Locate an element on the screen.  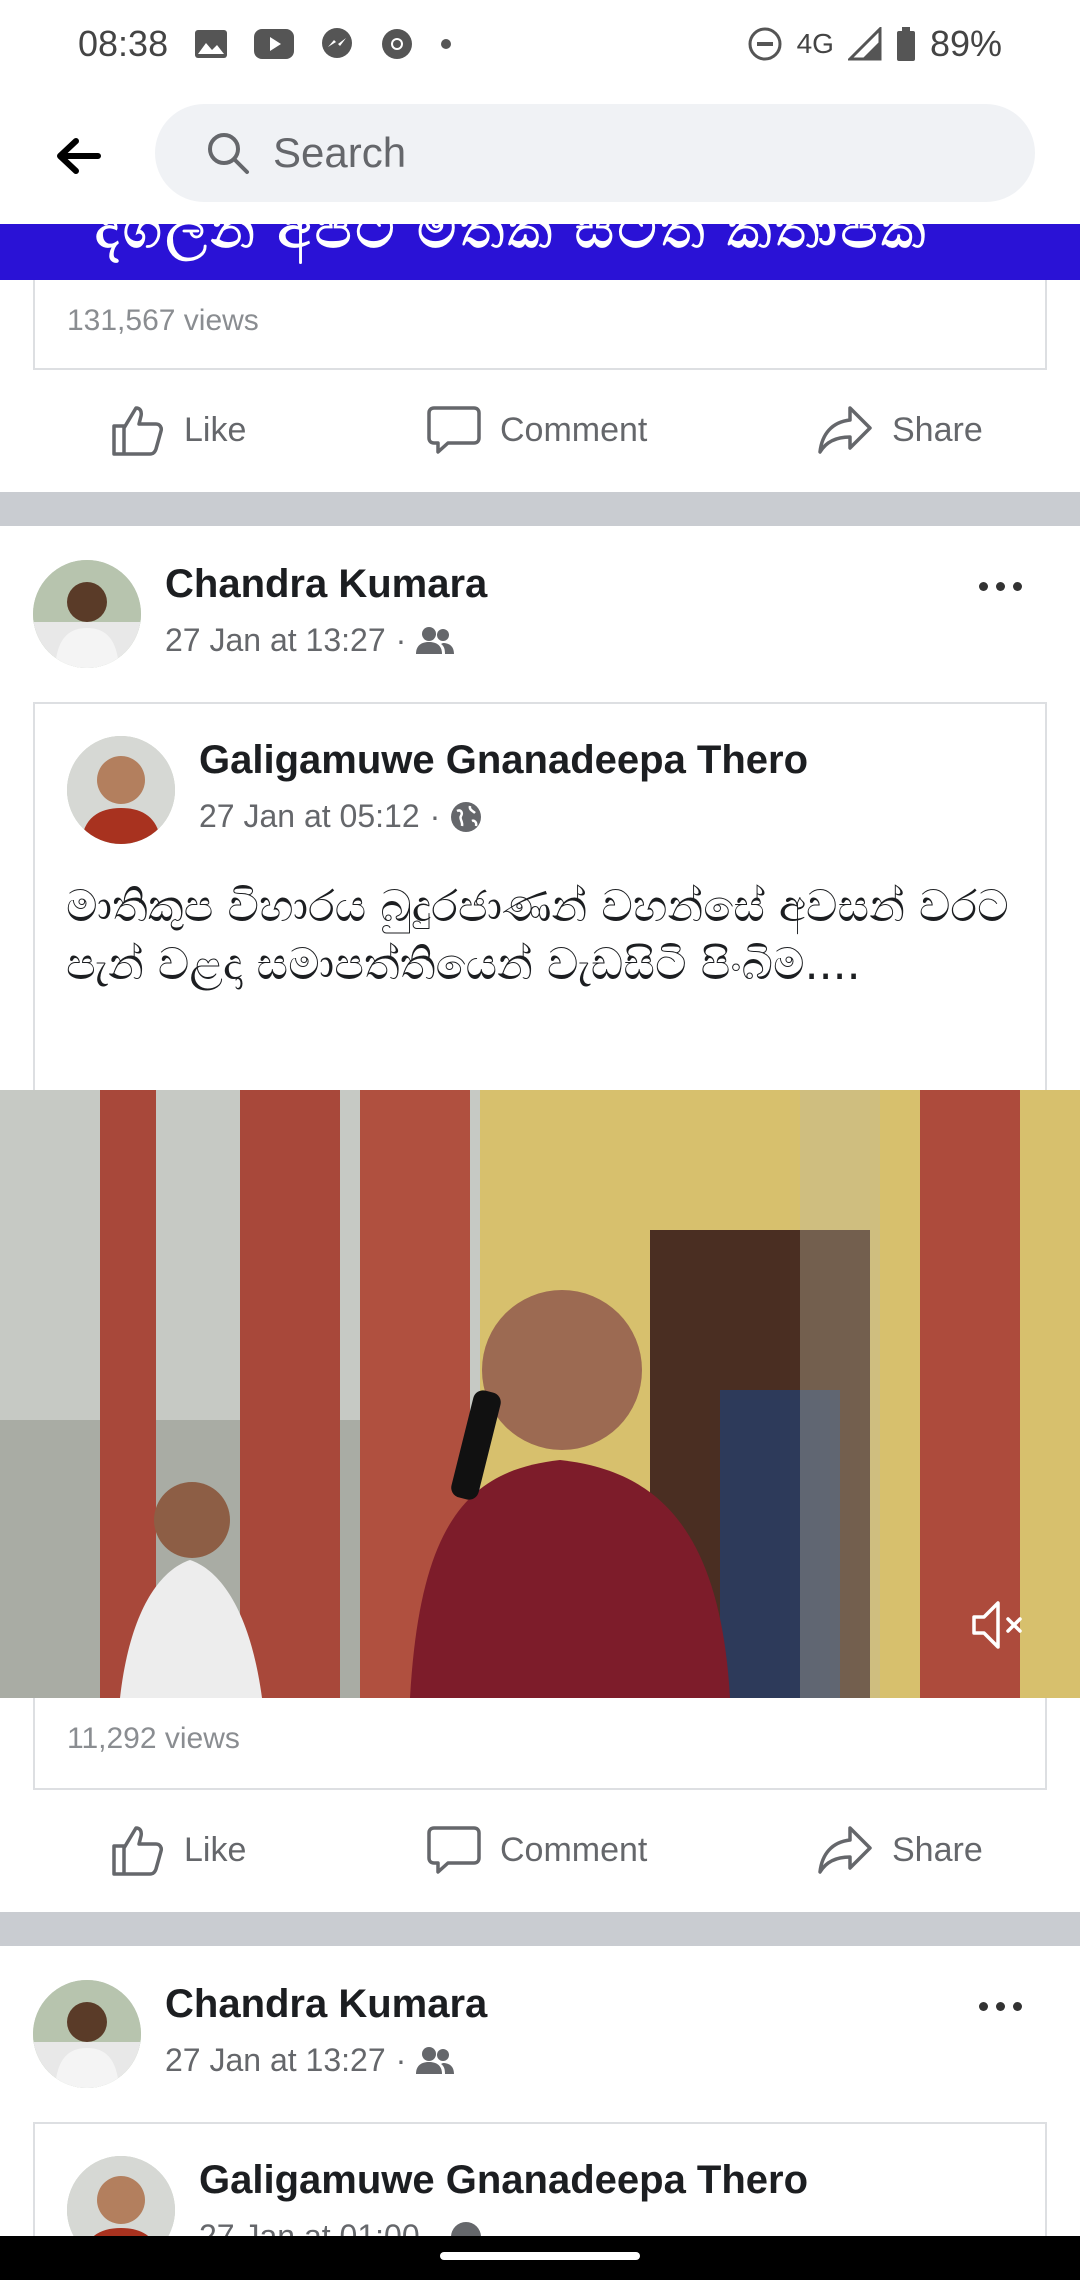
mute-toggle is located at coordinates (1000, 1627).